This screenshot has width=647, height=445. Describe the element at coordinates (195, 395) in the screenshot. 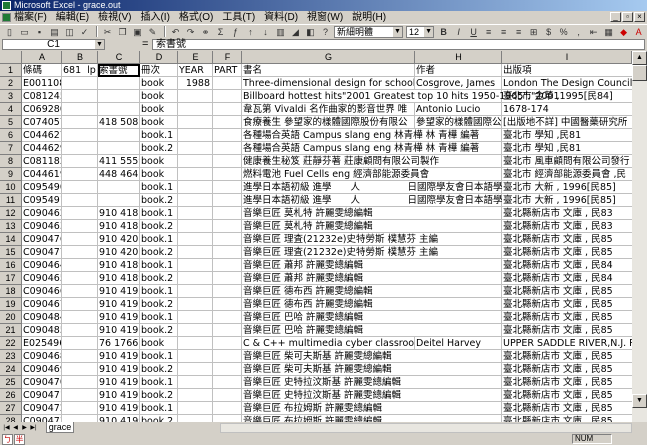

I see `cell-e26` at that location.